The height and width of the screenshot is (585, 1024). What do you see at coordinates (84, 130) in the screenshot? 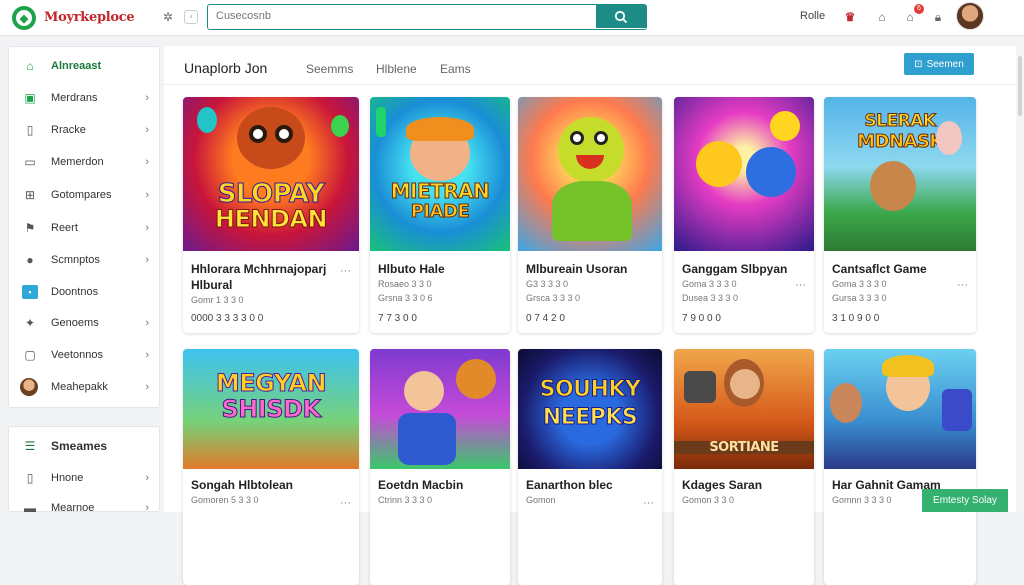
I see `sidebar-item-track: ▯ Rracke ›` at bounding box center [84, 130].